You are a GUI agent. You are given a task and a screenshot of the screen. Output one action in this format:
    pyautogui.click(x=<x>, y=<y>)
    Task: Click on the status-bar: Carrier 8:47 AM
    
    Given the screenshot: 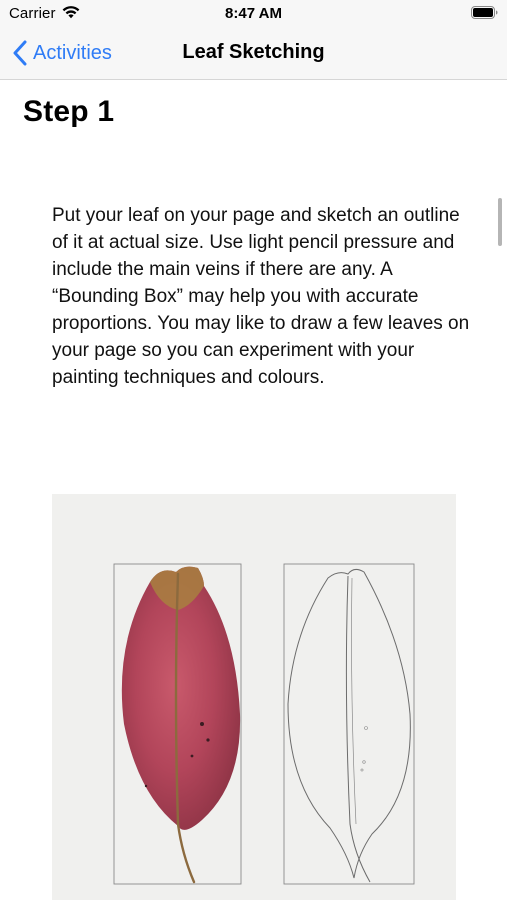 What is the action you would take?
    pyautogui.click(x=253, y=14)
    